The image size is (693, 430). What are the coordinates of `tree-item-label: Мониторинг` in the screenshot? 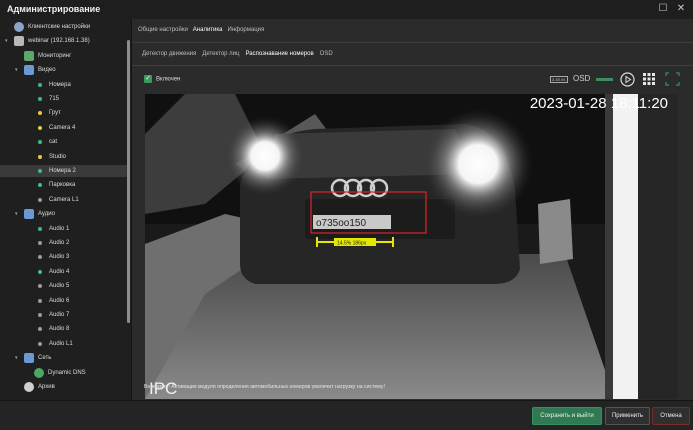 It's located at (55, 55).